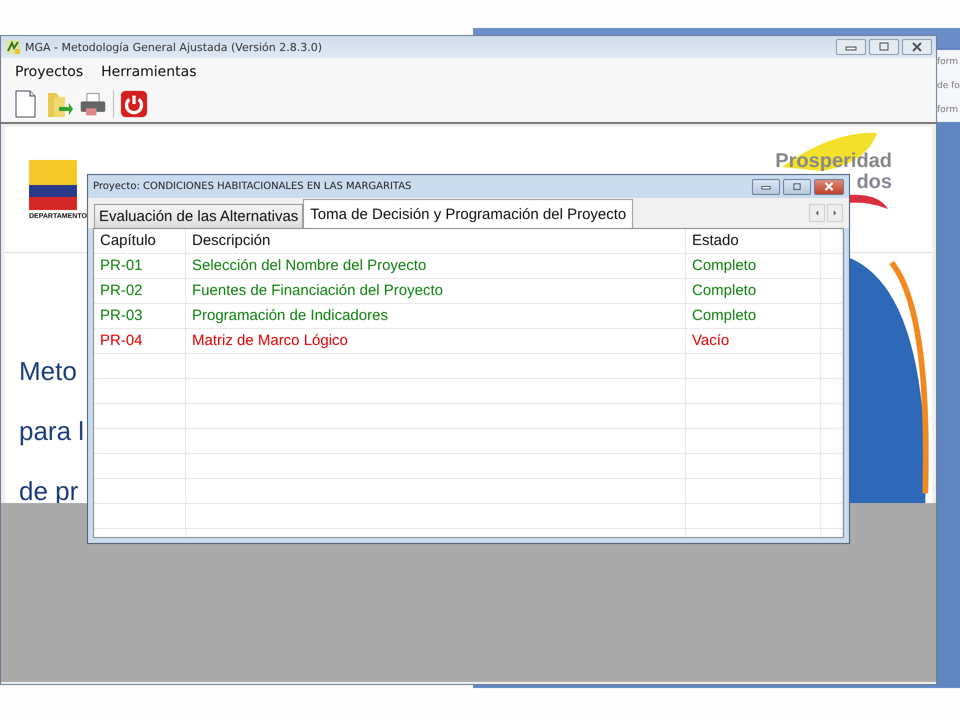 Image resolution: width=960 pixels, height=720 pixels. I want to click on table-cell: PR-04, so click(140, 341).